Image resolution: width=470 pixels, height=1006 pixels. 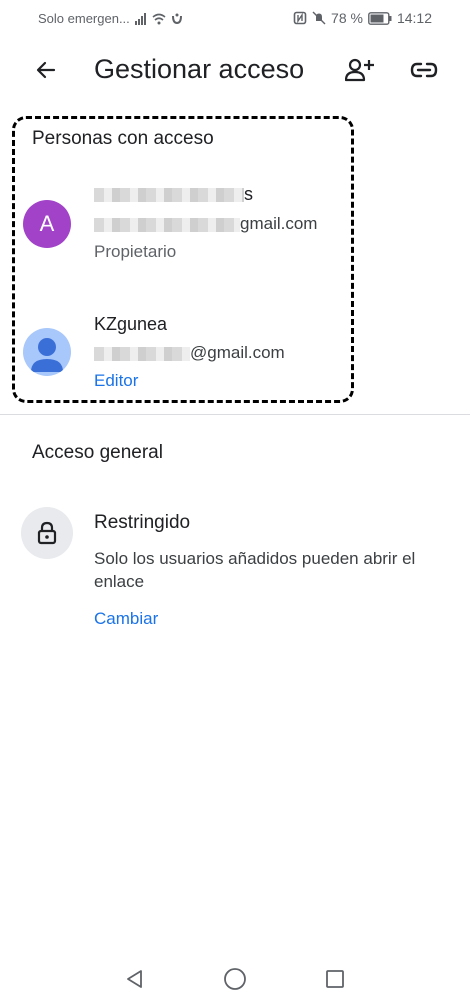 I want to click on page-title: Gestionar acceso, so click(x=199, y=69).